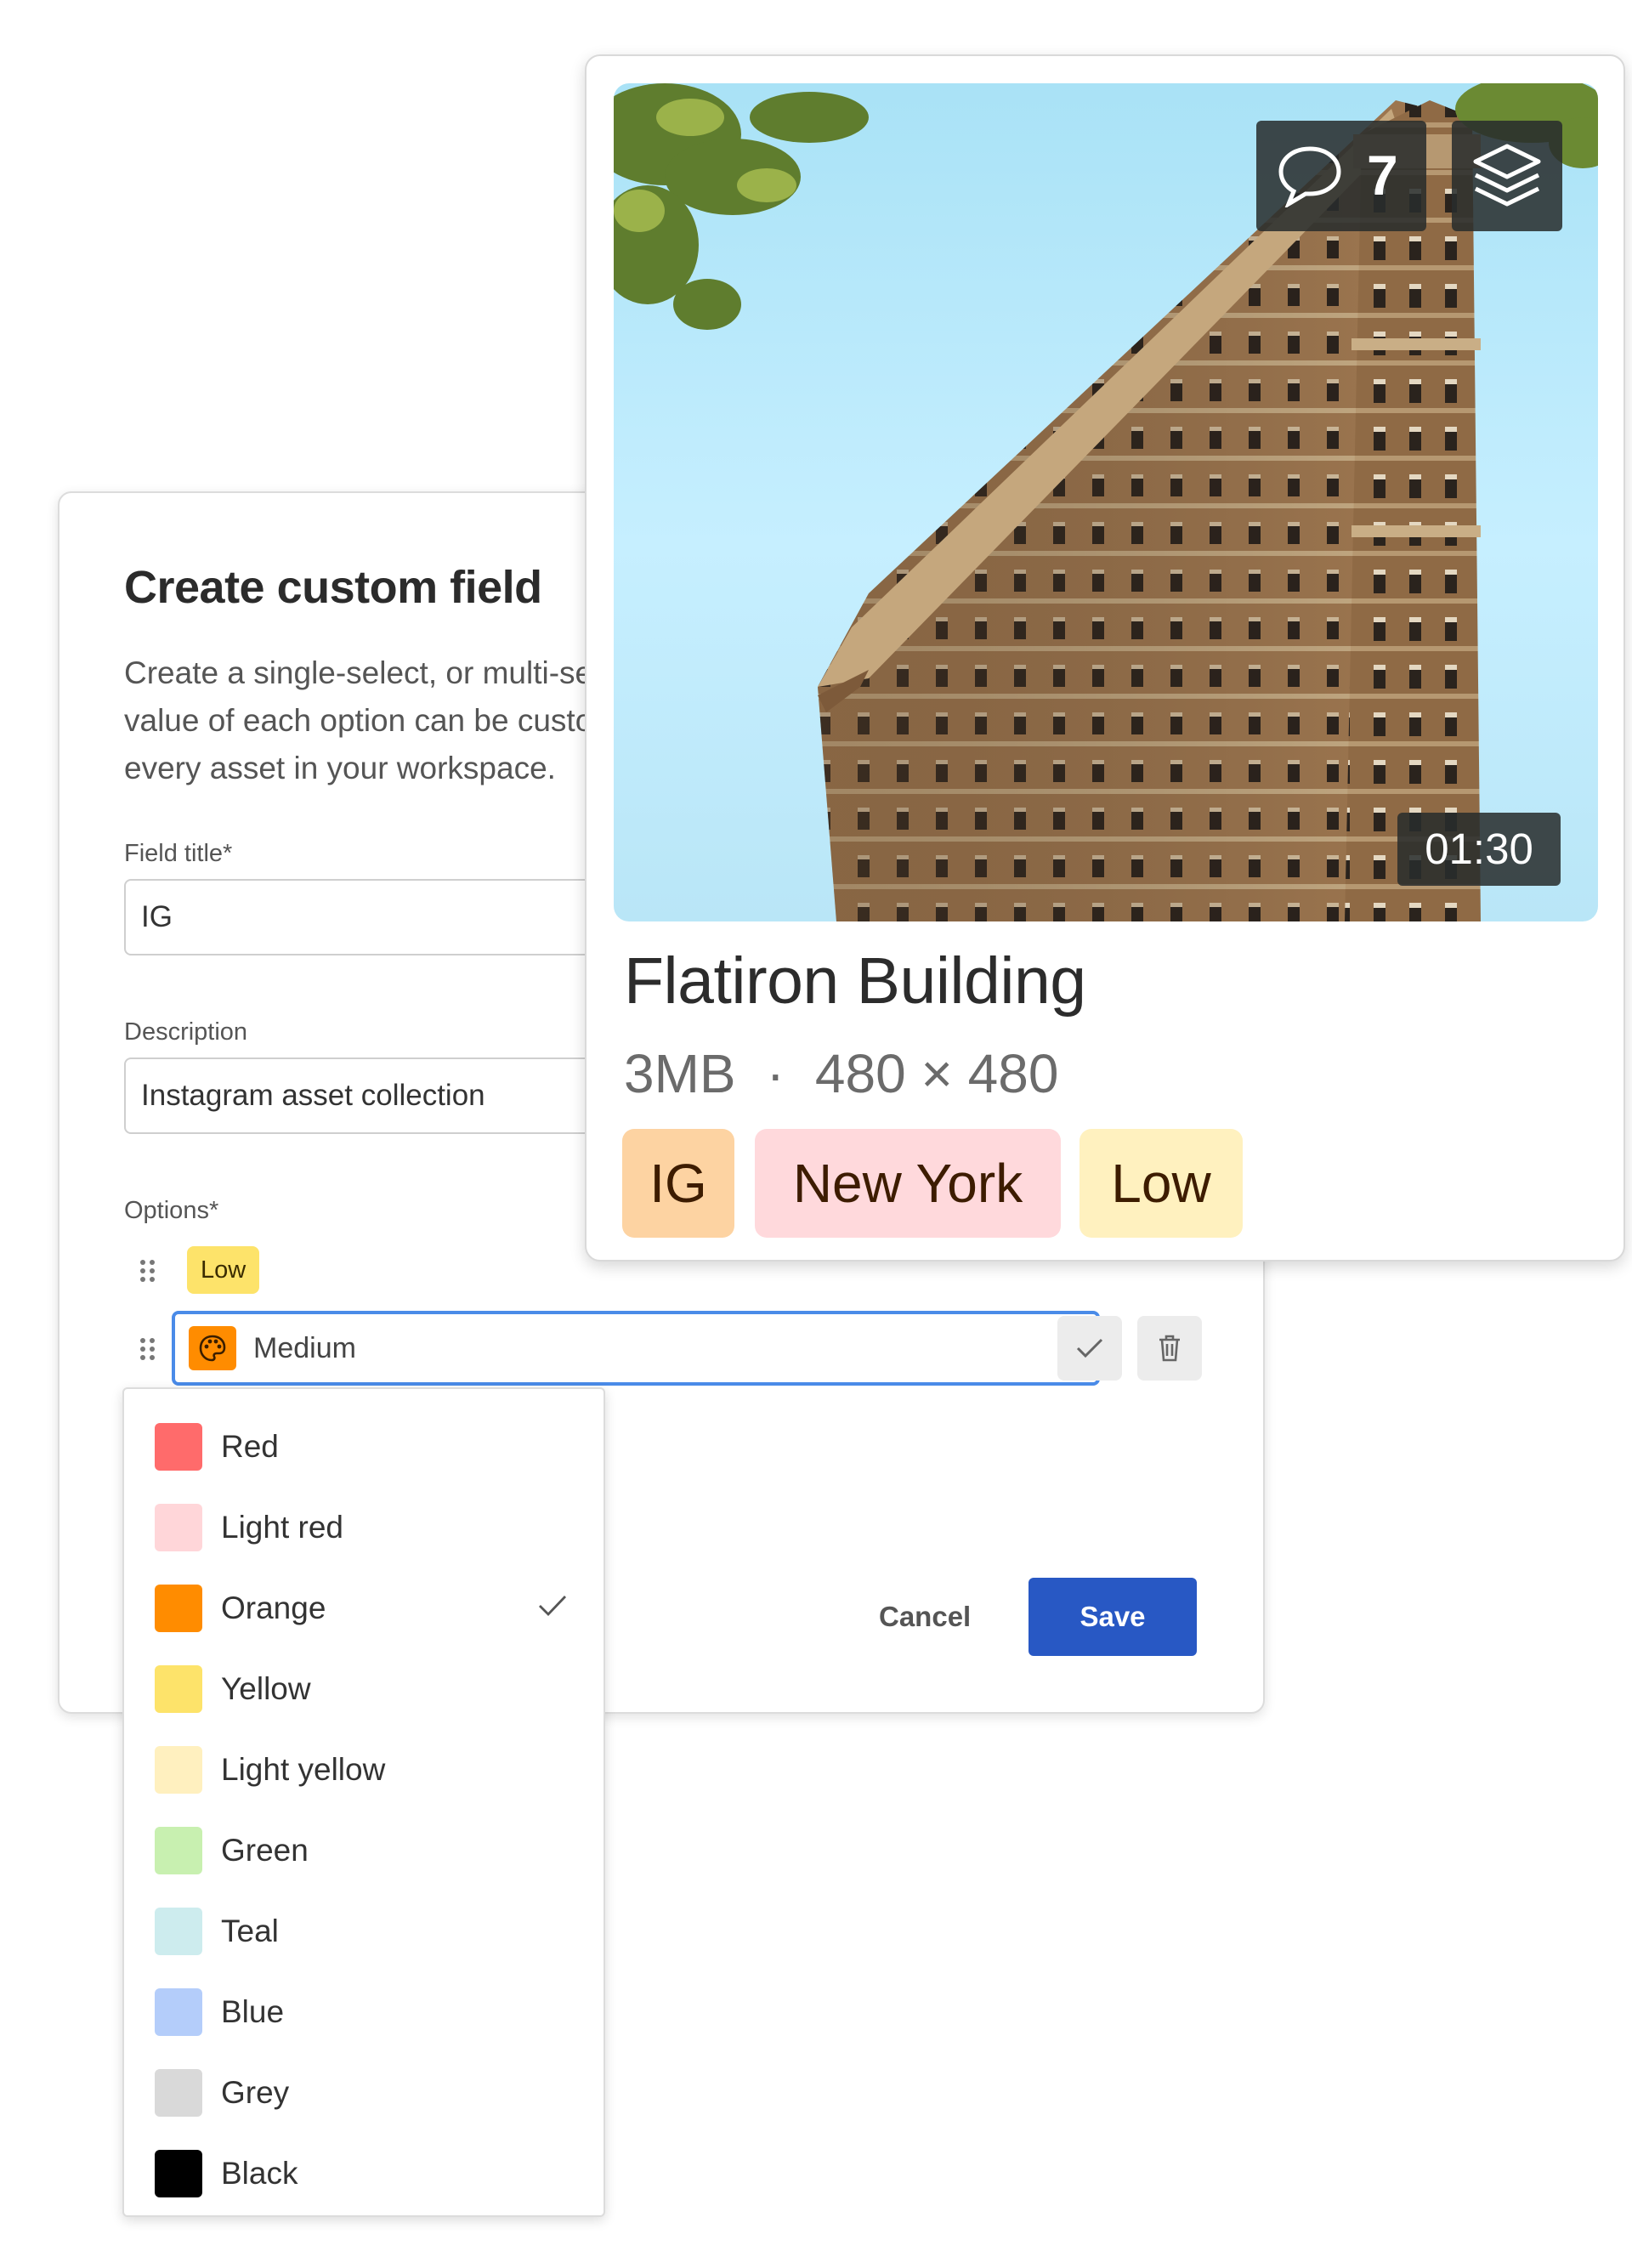 This screenshot has width=1632, height=2268. I want to click on layers-icon, so click(1507, 175).